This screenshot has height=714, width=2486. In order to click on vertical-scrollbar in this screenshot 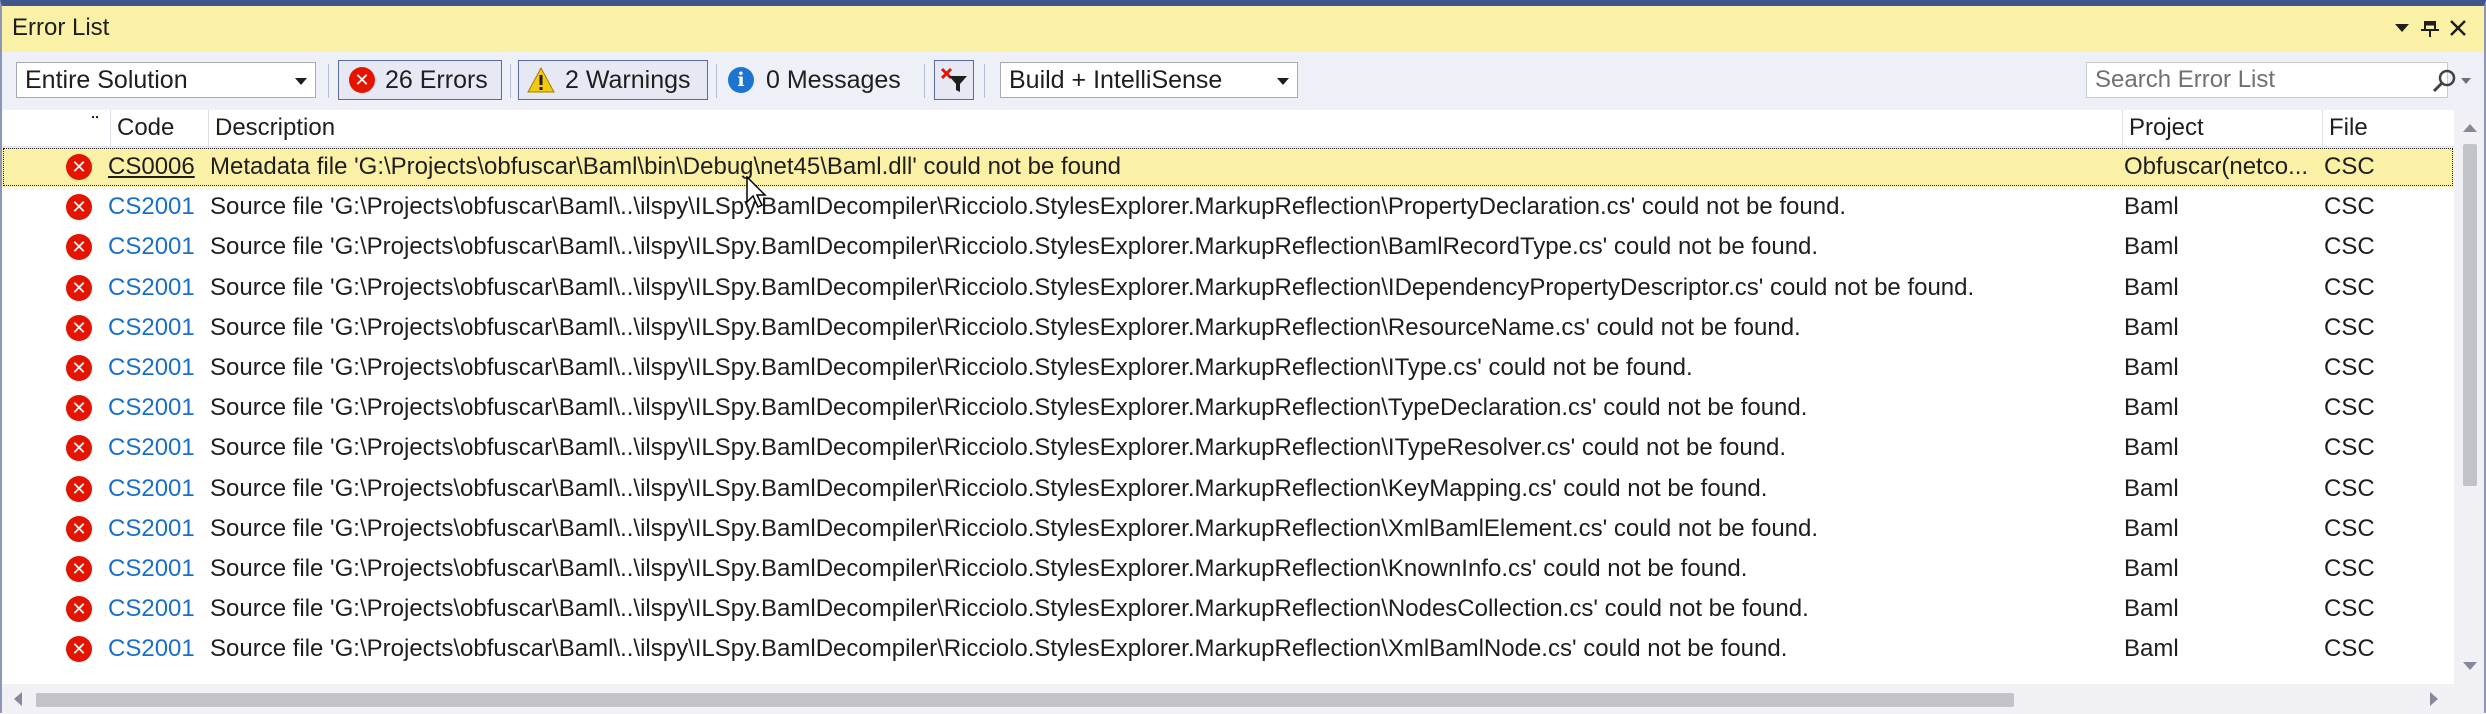, I will do `click(2469, 397)`.